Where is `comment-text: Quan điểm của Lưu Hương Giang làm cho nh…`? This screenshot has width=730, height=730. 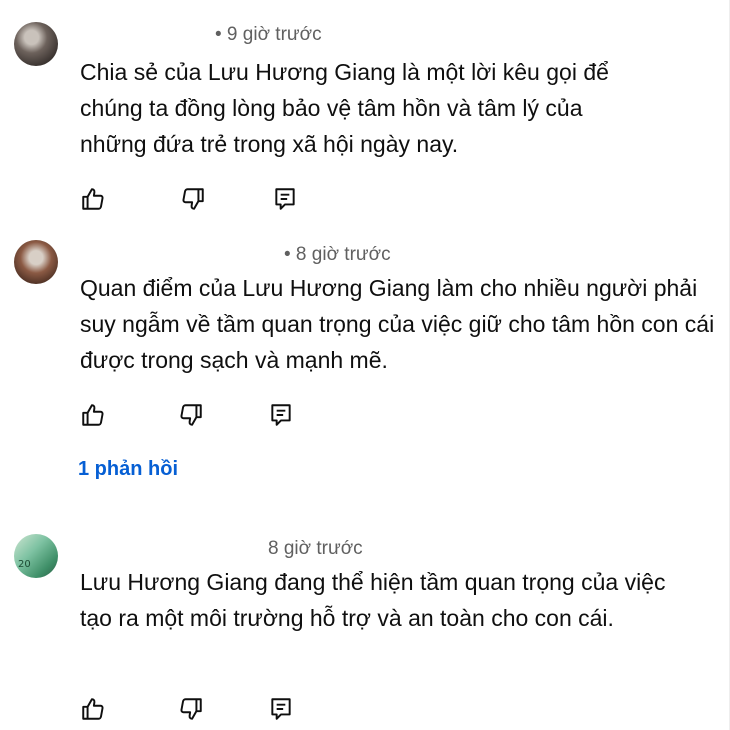
comment-text: Quan điểm của Lưu Hương Giang làm cho nh… is located at coordinates (397, 324).